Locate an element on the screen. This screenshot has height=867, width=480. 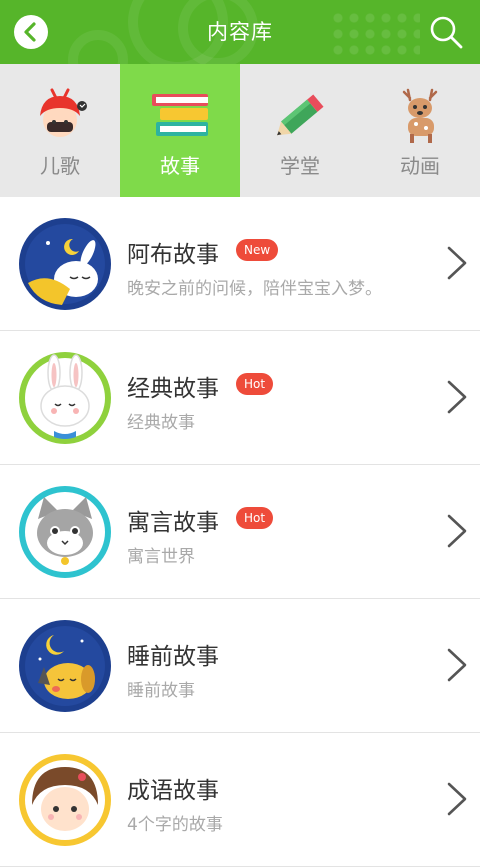
tab-songs: 儿歌 is located at coordinates (60, 130).